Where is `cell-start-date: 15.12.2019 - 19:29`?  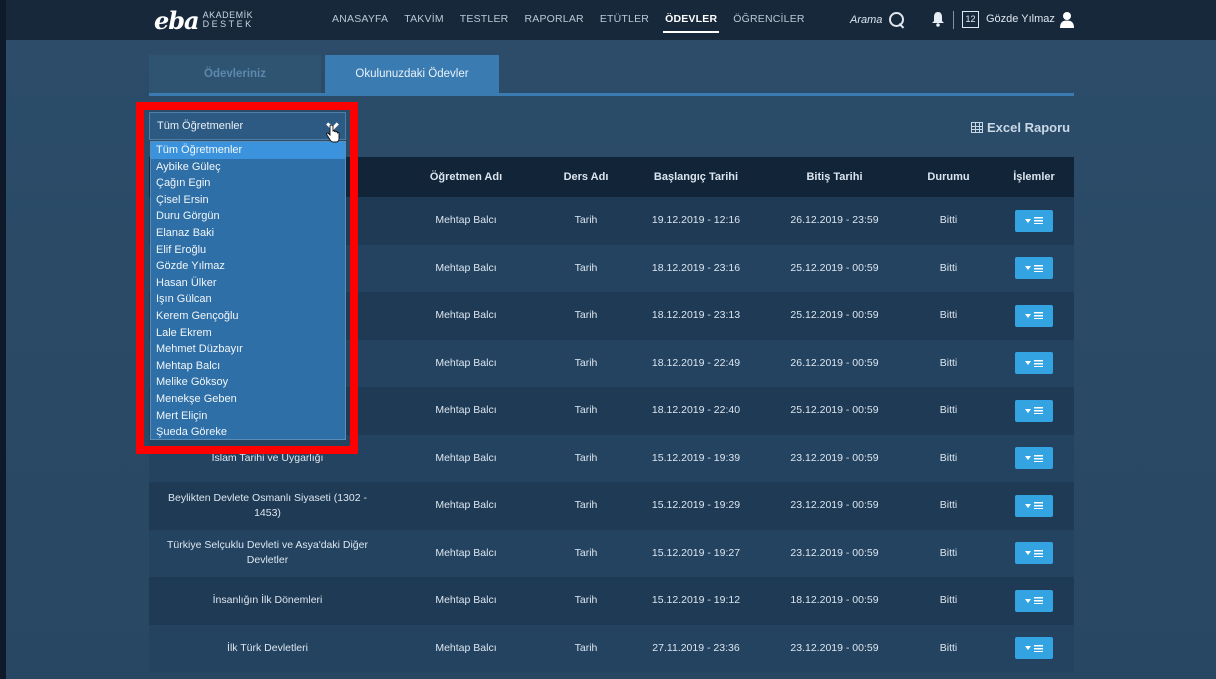 cell-start-date: 15.12.2019 - 19:29 is located at coordinates (696, 505).